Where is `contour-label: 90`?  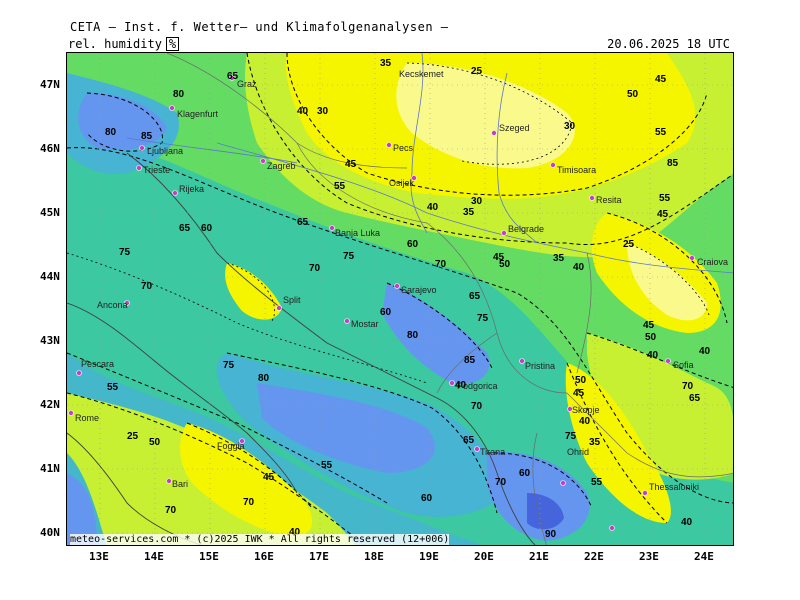 contour-label: 90 is located at coordinates (551, 534).